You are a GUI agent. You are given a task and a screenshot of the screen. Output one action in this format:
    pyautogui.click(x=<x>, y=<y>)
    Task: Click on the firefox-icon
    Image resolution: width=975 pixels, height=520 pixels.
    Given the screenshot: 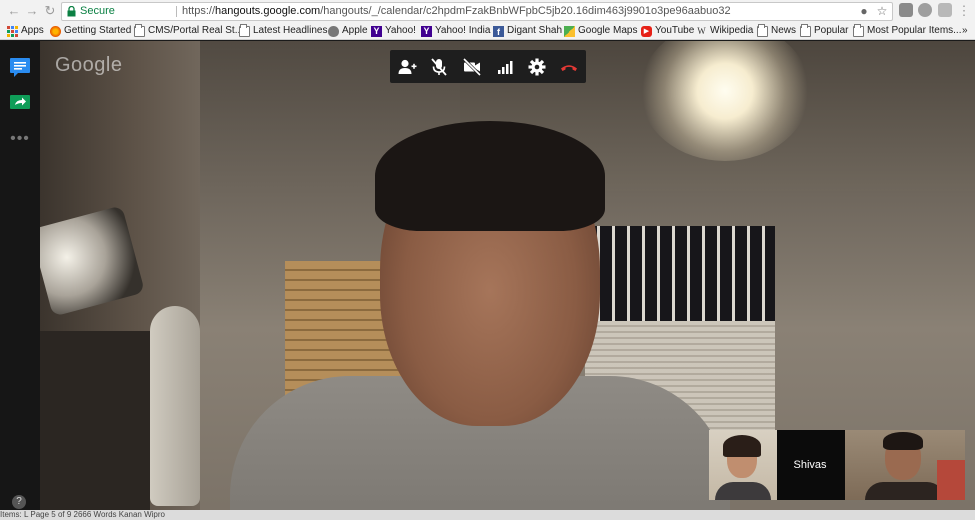 What is the action you would take?
    pyautogui.click(x=55, y=31)
    